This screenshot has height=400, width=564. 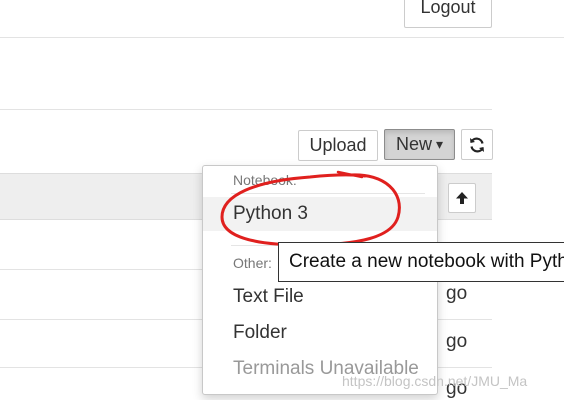 I want to click on sort-button, so click(x=462, y=198).